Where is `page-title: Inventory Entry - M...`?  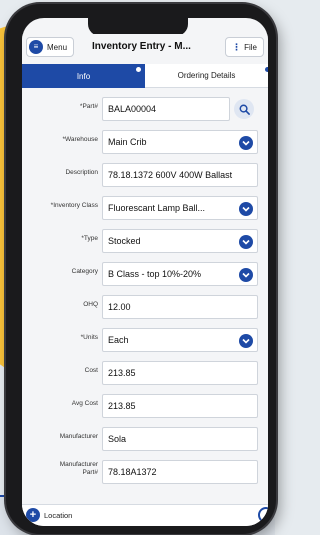
page-title: Inventory Entry - M... is located at coordinates (141, 46).